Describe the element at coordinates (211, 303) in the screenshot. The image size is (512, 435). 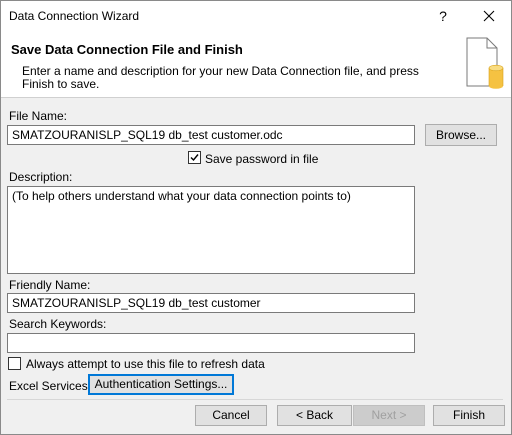
I see `friendly-name-input: SMATZOURANISLP_SQL19 db_test customer` at that location.